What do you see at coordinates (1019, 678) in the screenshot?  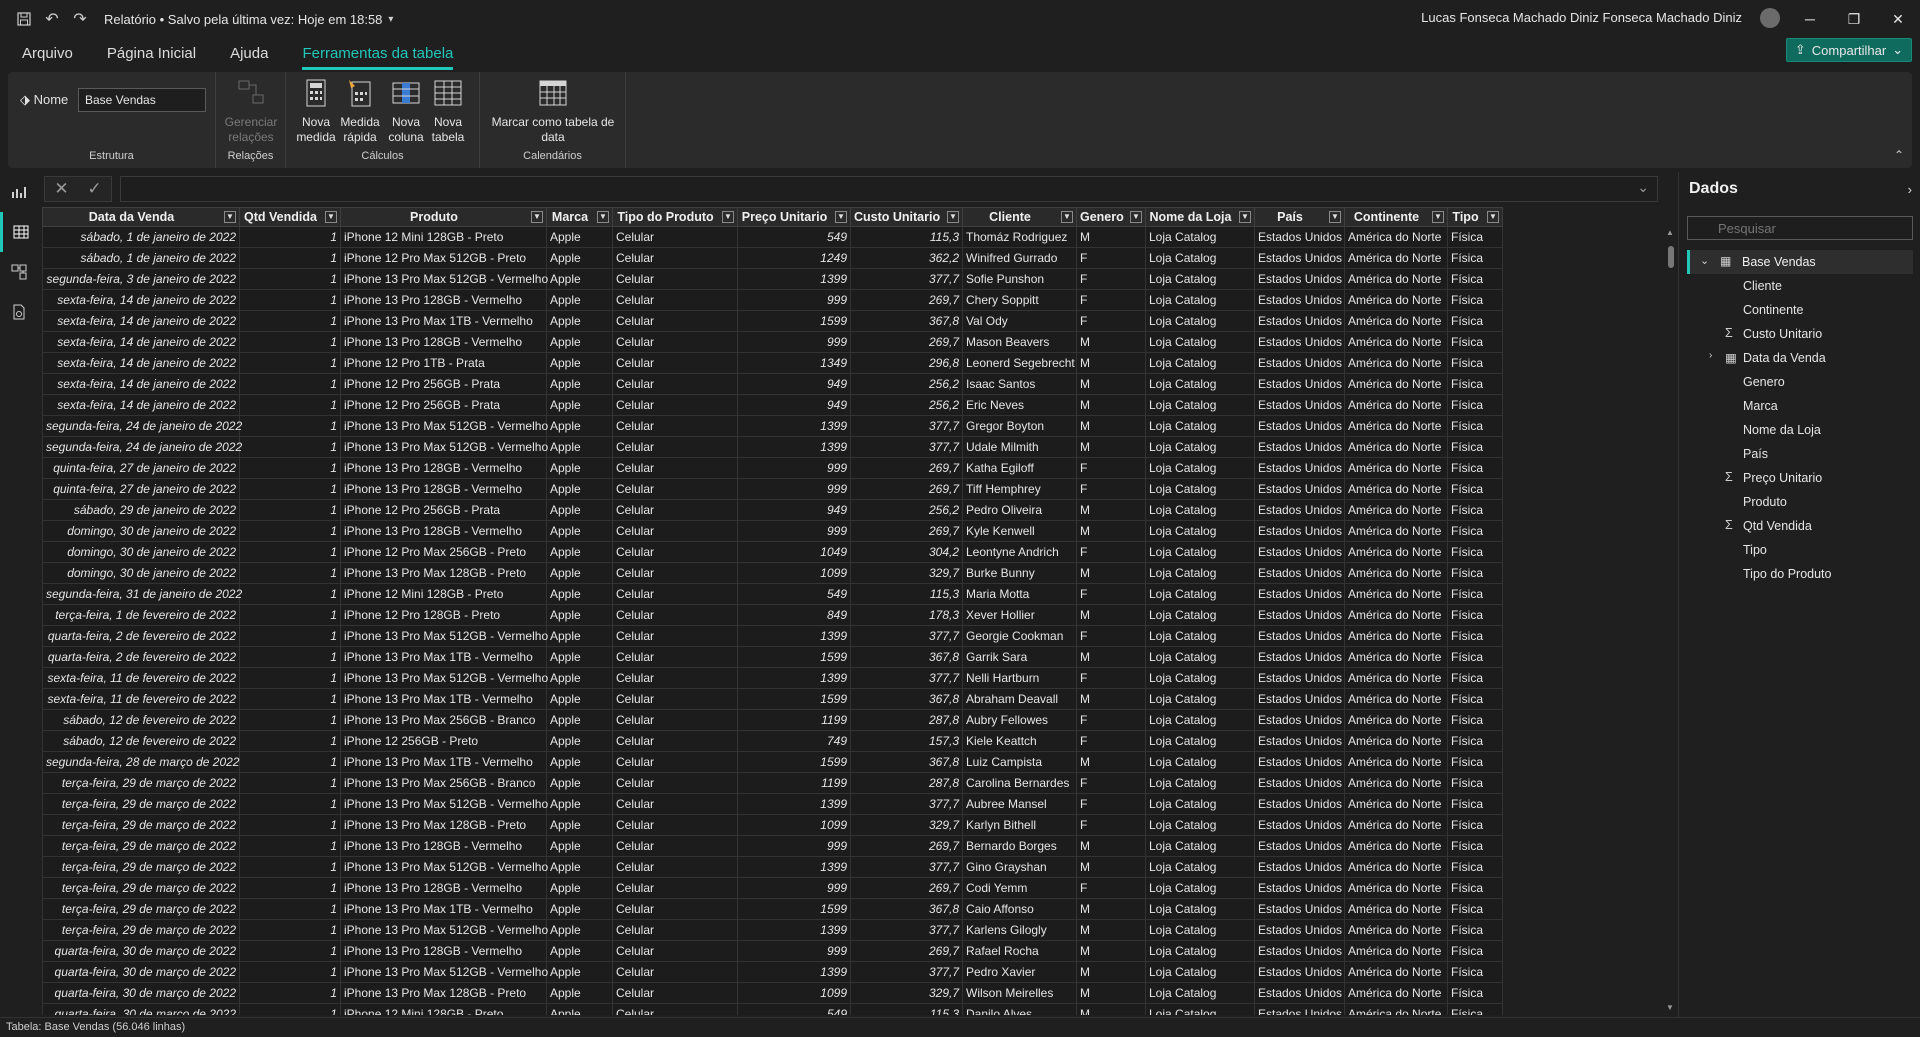 I see `table-cell: Nelli Hartburn` at bounding box center [1019, 678].